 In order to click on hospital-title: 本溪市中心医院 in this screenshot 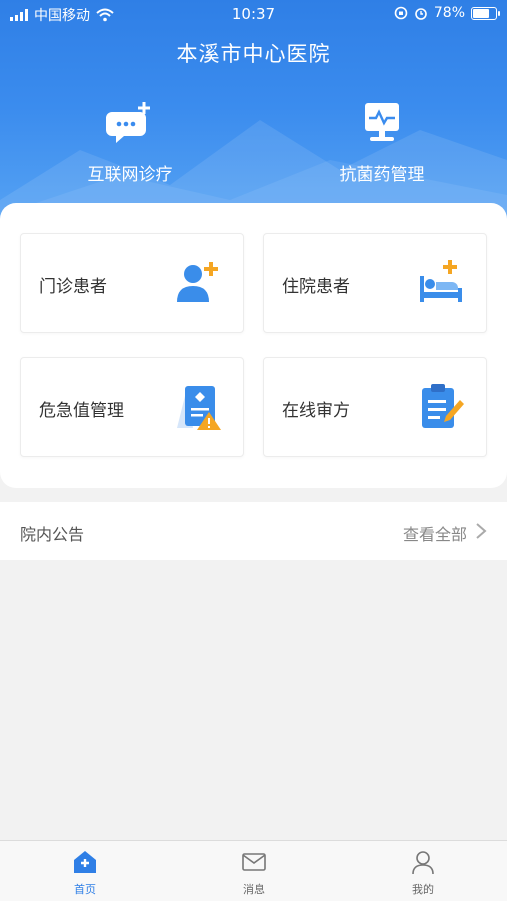, I will do `click(253, 54)`.